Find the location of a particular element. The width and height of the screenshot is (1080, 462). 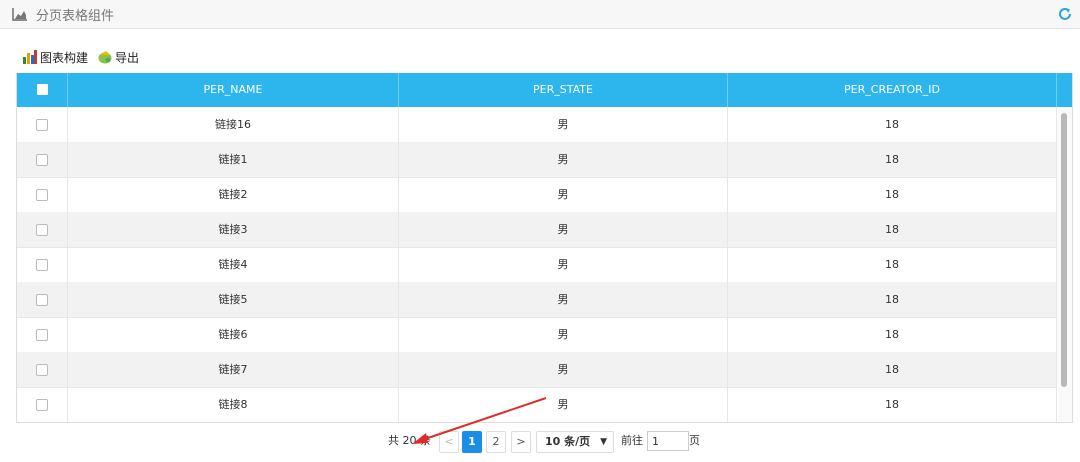

page-size-select: 10 条/页 ▼ is located at coordinates (575, 442).